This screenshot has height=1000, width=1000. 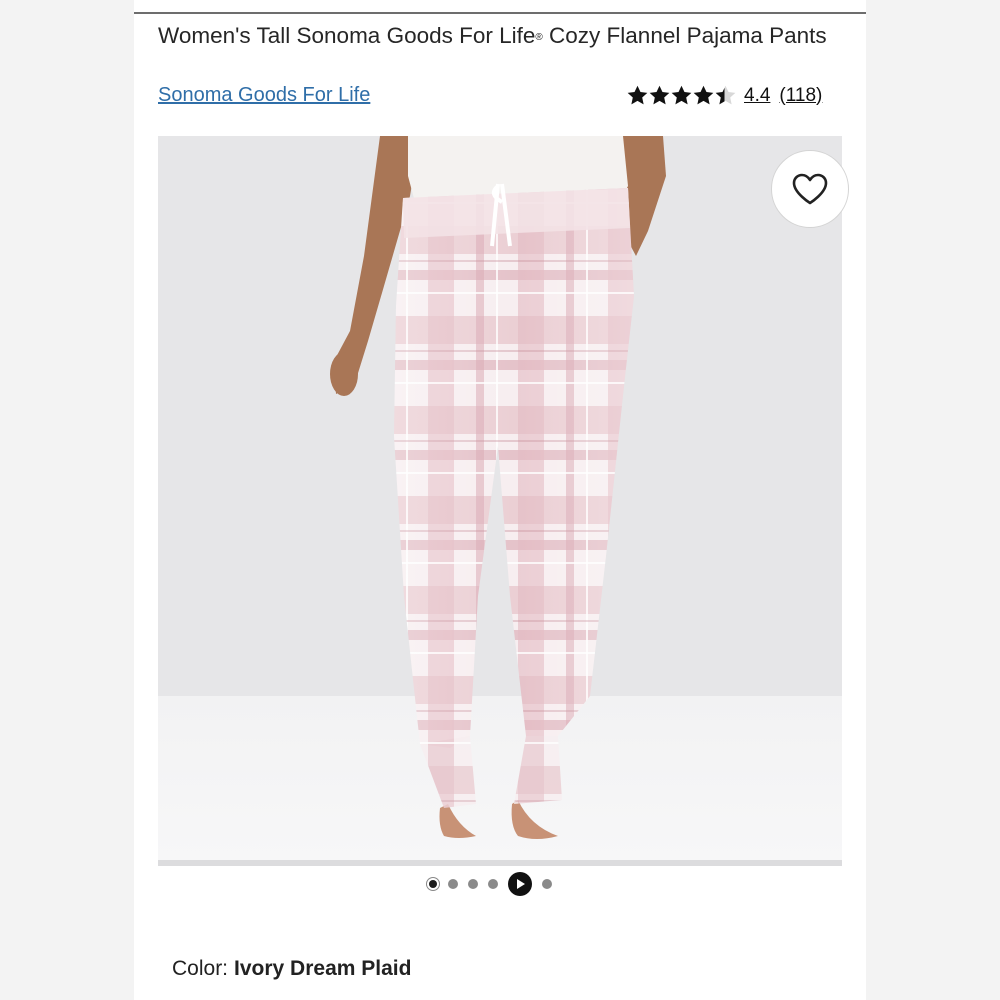 I want to click on review-count: (118), so click(x=800, y=96).